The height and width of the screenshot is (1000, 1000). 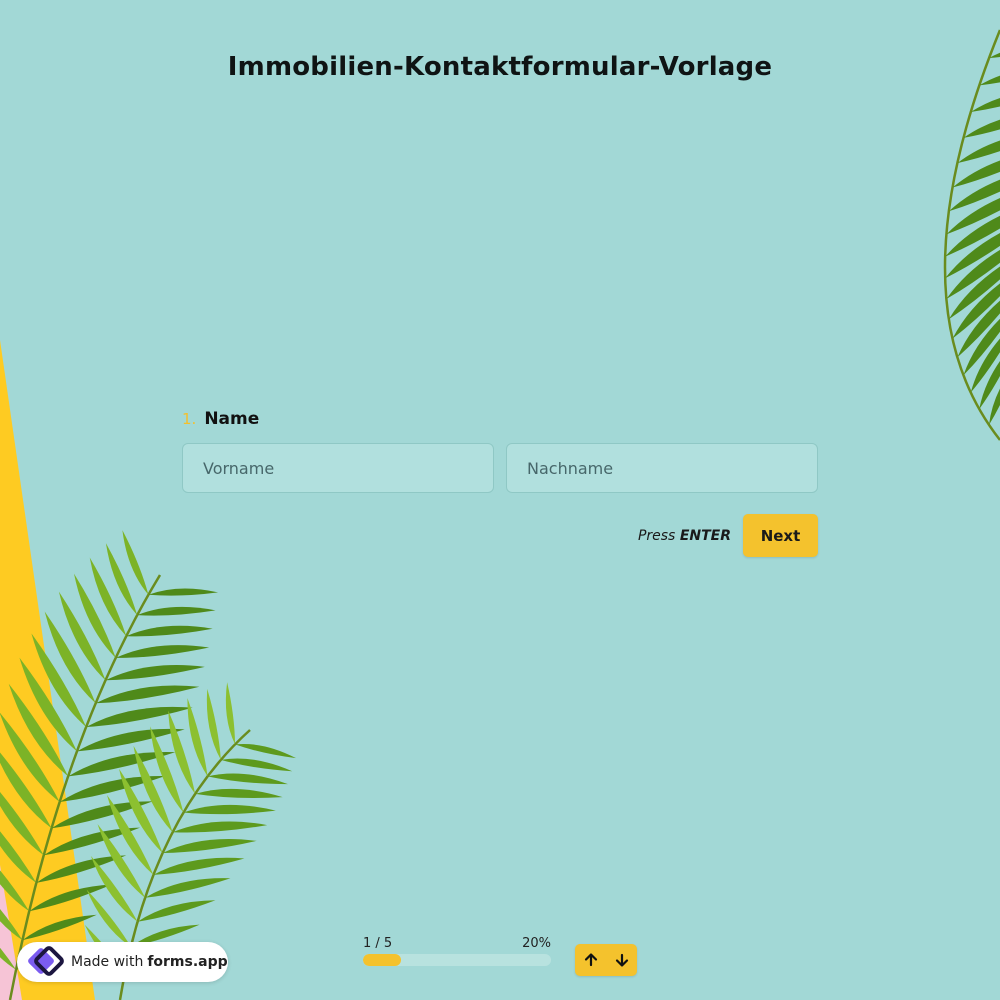 I want to click on question-text: Name, so click(x=232, y=419).